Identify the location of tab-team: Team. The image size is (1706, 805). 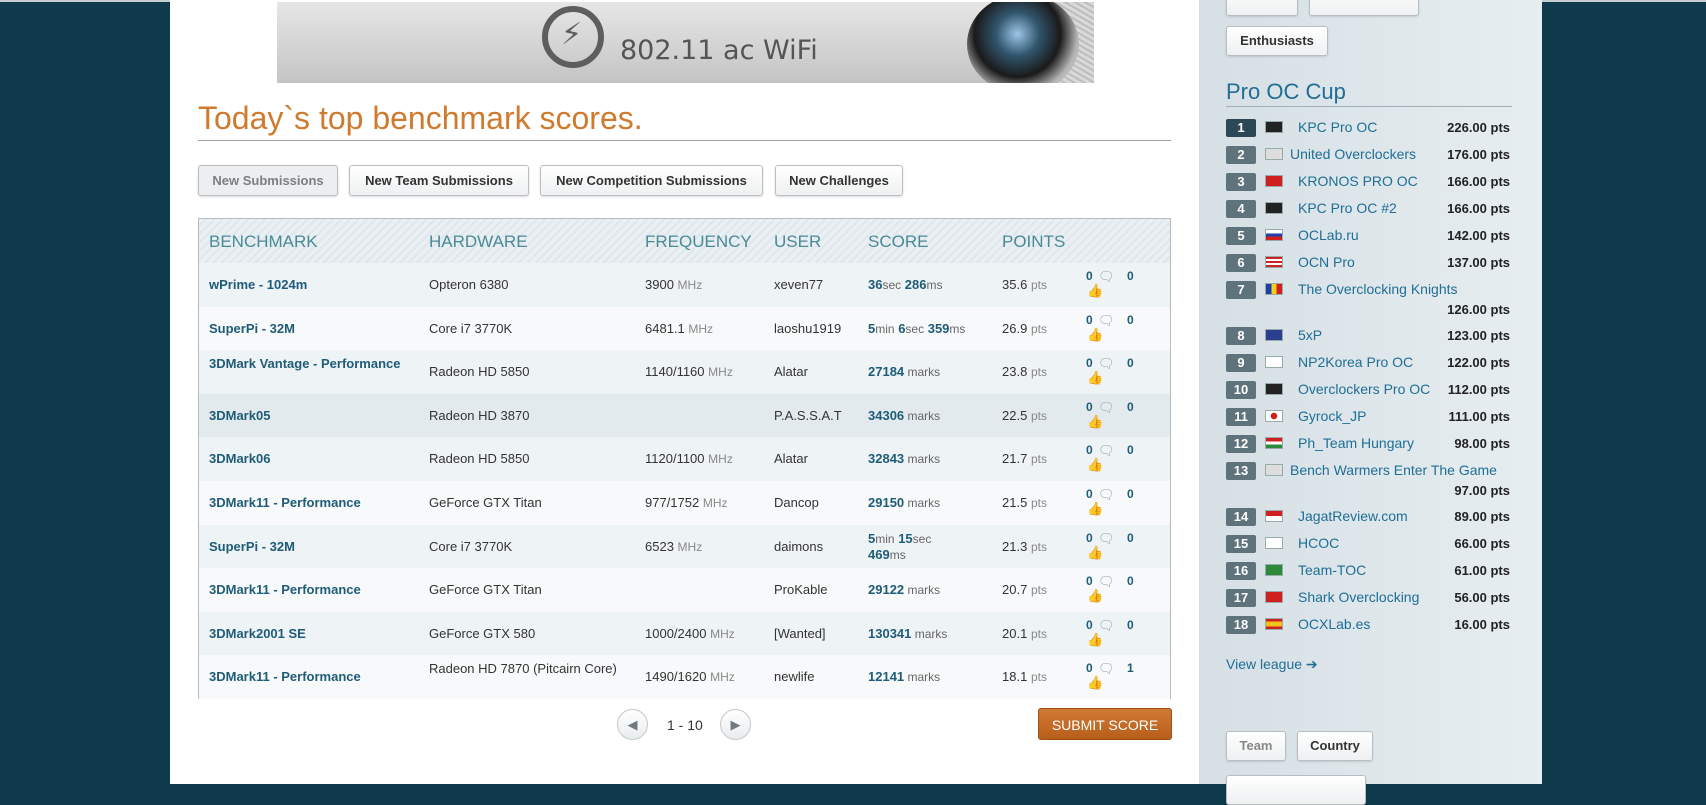
(1256, 746).